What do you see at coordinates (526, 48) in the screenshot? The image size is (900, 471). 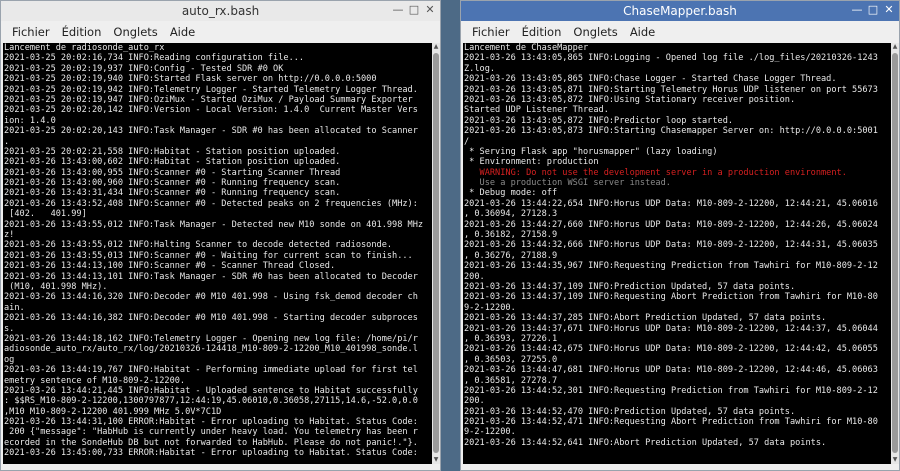 I see `terminal-line: Lancement de ChaseMapper` at bounding box center [526, 48].